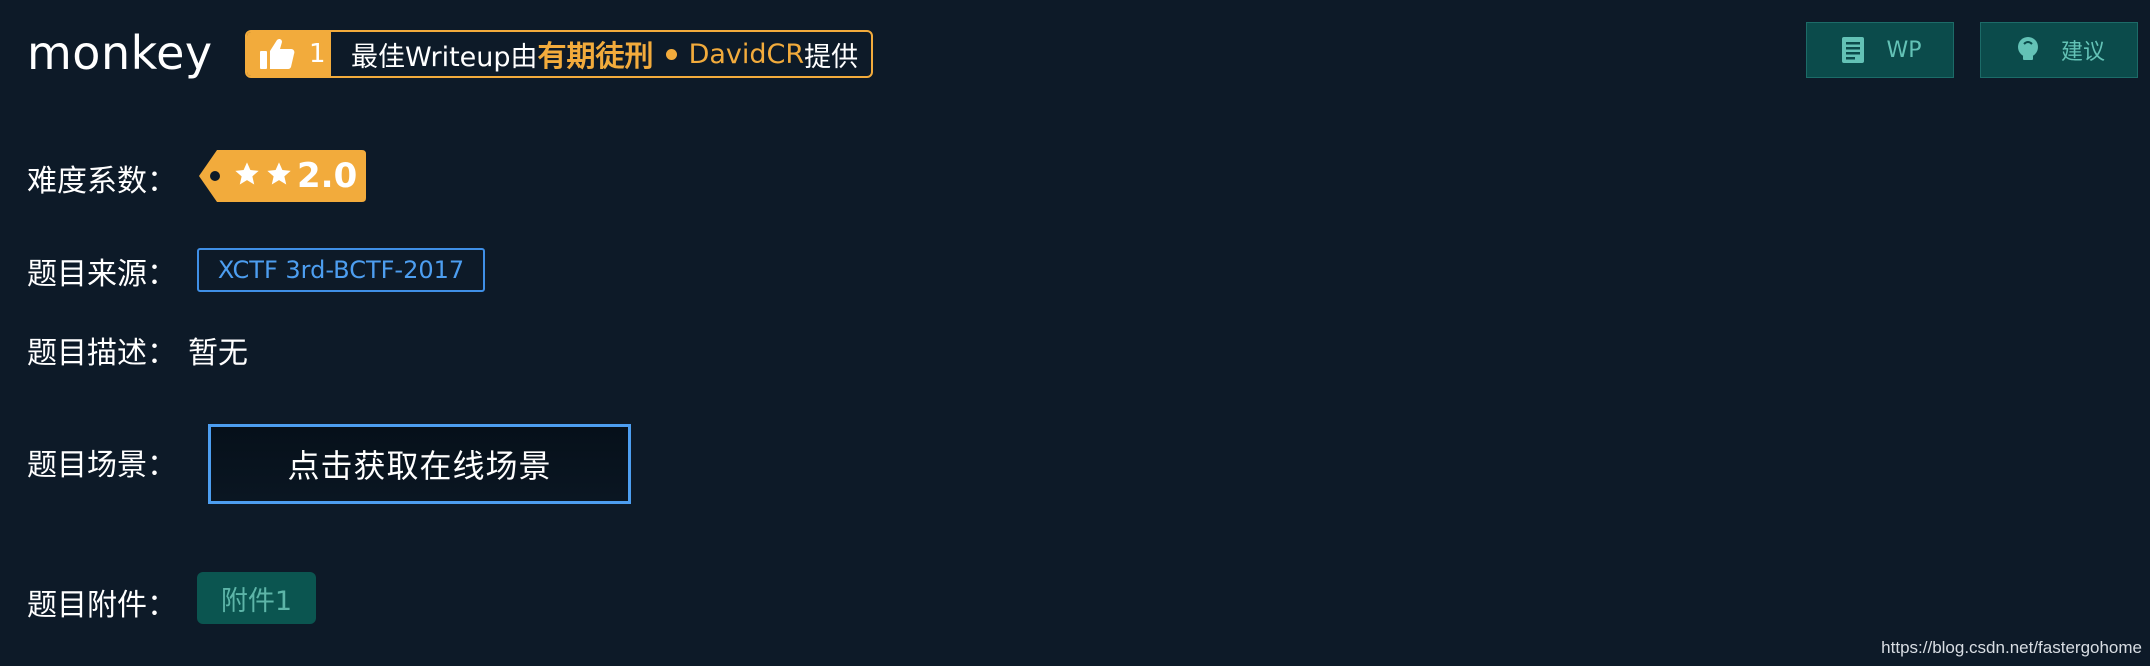 The image size is (2150, 666). Describe the element at coordinates (120, 53) in the screenshot. I see `challenge-title: monkey` at that location.